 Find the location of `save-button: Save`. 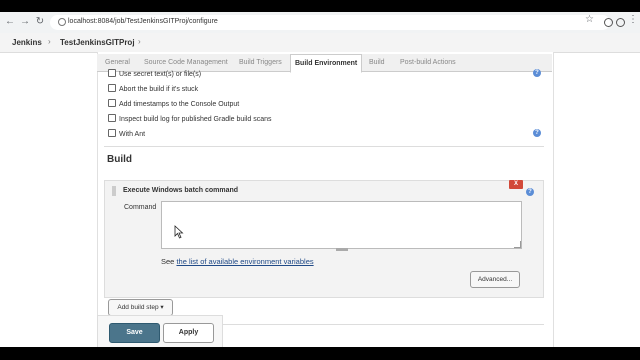

save-button: Save is located at coordinates (134, 333).